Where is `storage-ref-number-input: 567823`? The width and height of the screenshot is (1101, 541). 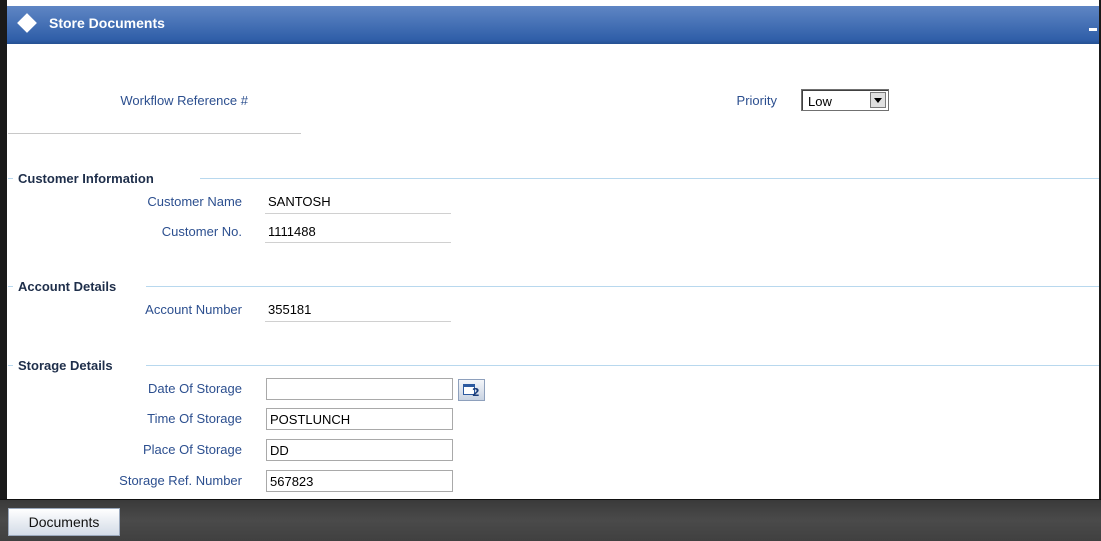
storage-ref-number-input: 567823 is located at coordinates (359, 481).